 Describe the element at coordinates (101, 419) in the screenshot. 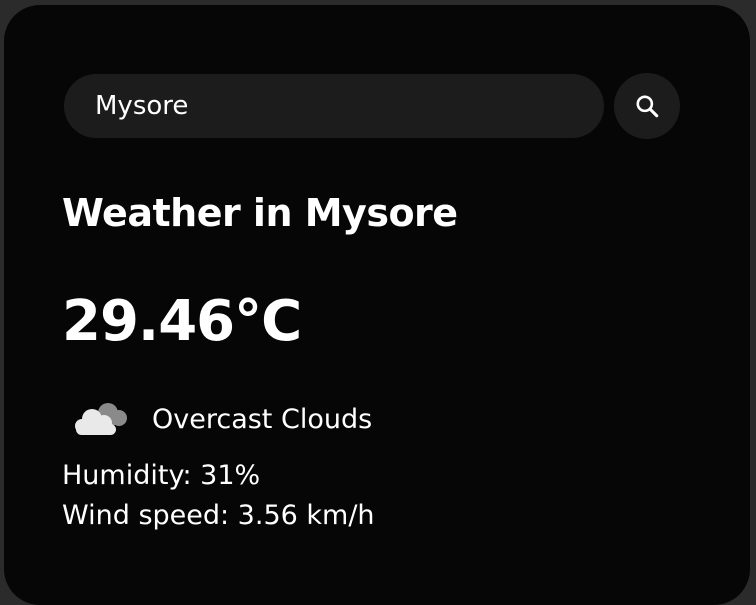

I see `cloud-icon` at that location.